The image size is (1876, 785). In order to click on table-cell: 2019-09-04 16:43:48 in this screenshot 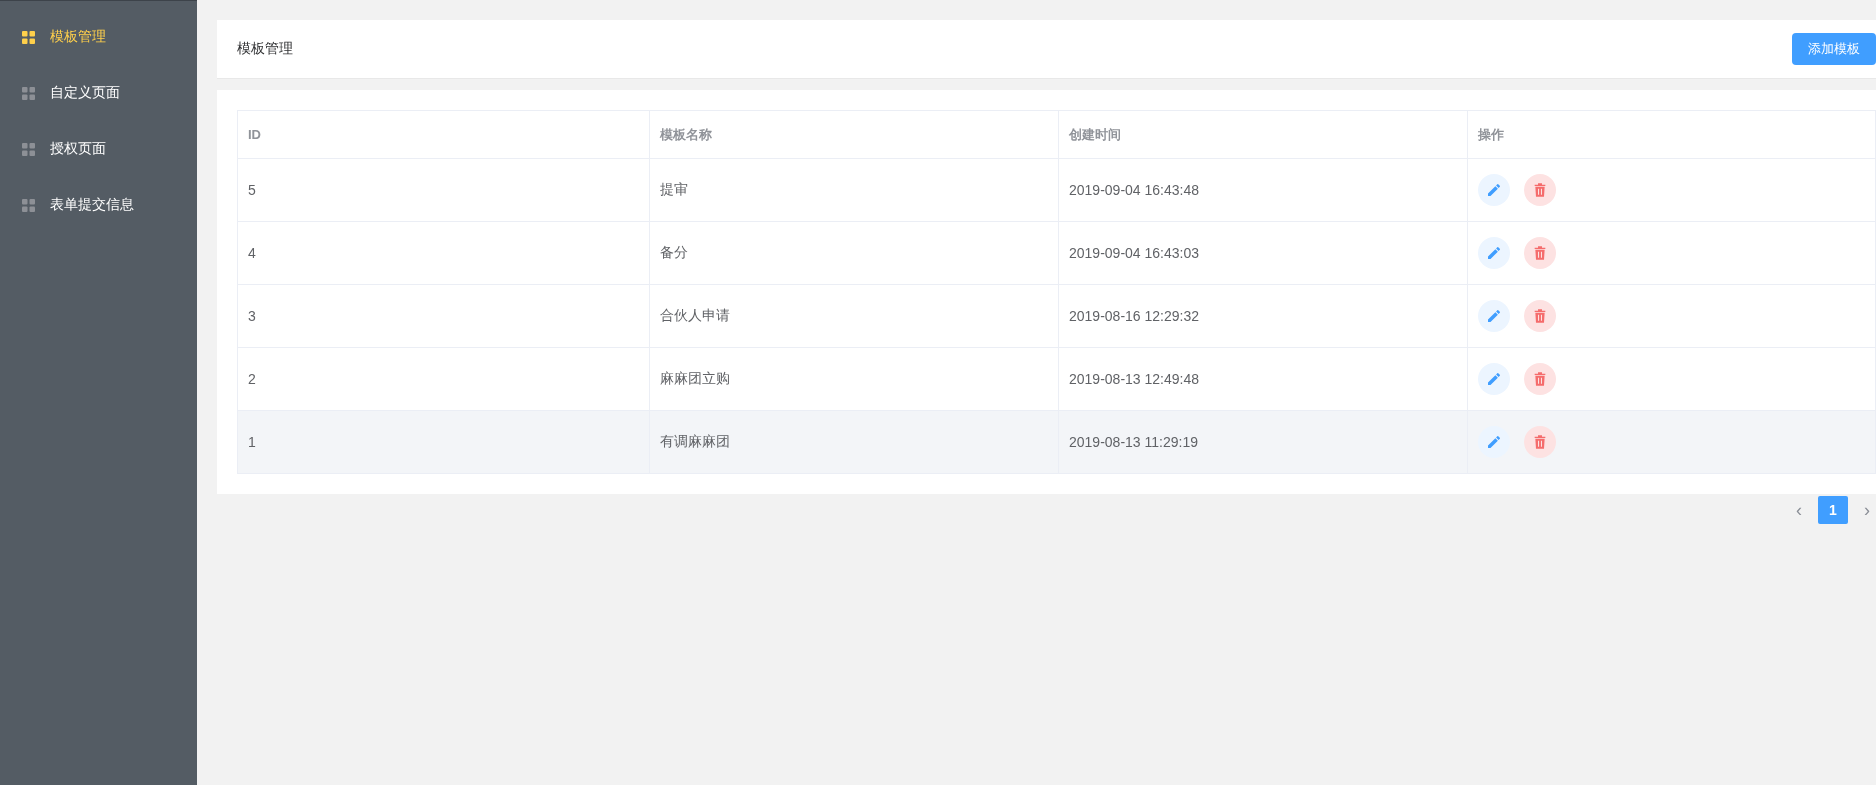, I will do `click(1263, 190)`.